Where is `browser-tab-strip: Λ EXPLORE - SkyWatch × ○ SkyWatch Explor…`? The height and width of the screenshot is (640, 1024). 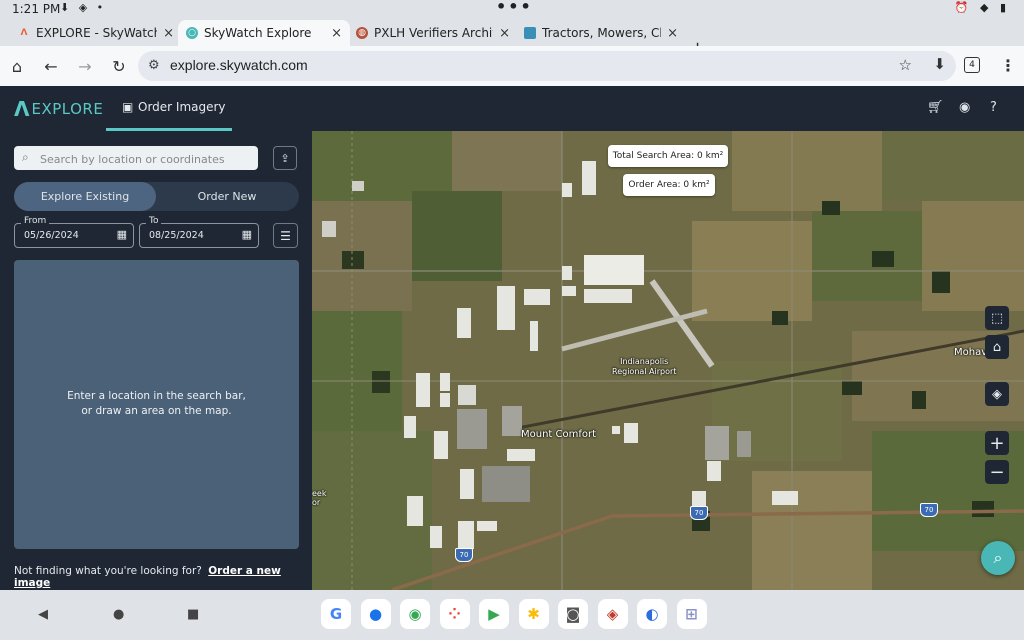
browser-tab-strip: Λ EXPLORE - SkyWatch × ○ SkyWatch Explor… is located at coordinates (512, 38).